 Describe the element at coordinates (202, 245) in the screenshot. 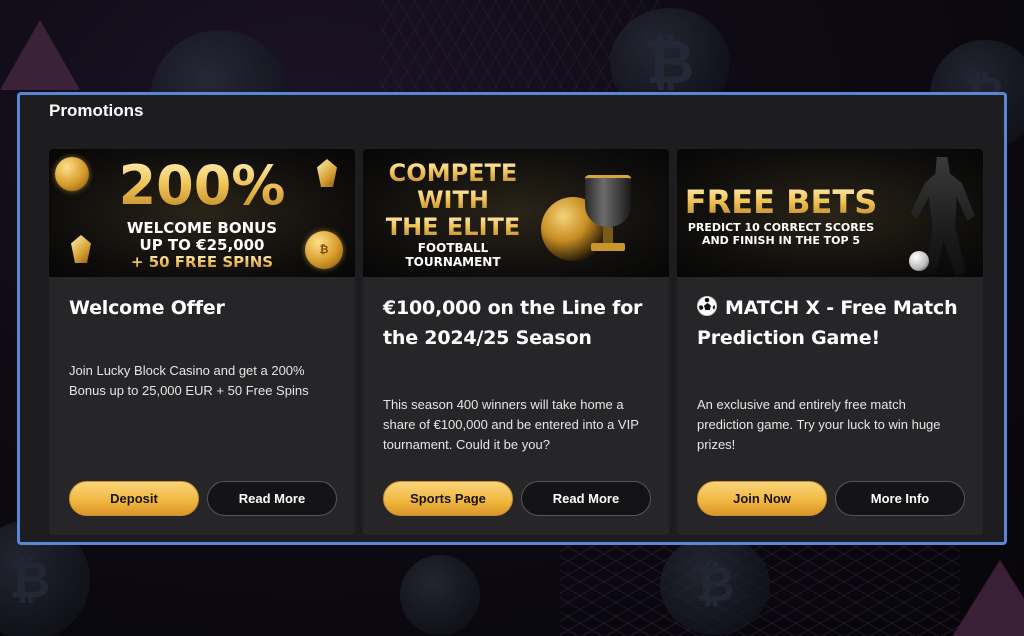

I see `banner-line: UP TO €25,000` at that location.